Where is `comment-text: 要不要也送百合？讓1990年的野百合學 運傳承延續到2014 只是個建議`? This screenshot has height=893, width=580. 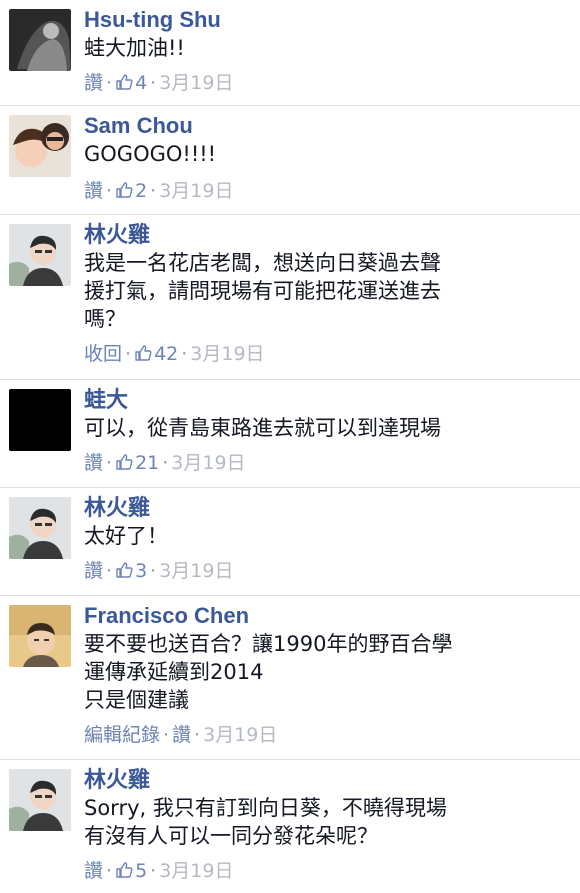 comment-text: 要不要也送百合？讓1990年的野百合學 運傳承延續到2014 只是個建議 is located at coordinates (268, 672).